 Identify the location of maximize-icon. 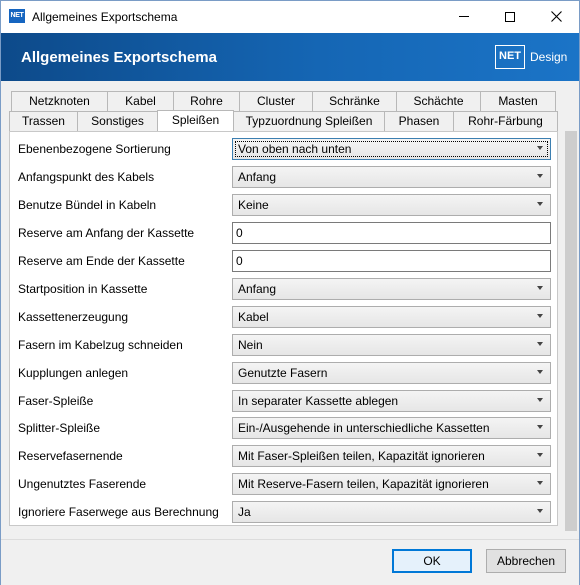
(510, 16).